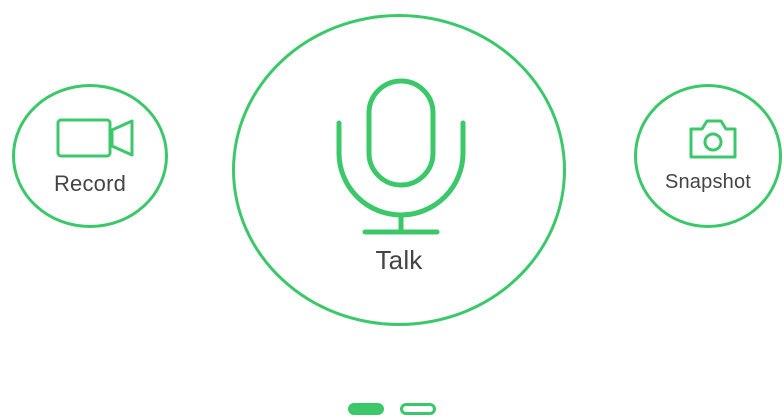  I want to click on microphone-icon, so click(401, 159).